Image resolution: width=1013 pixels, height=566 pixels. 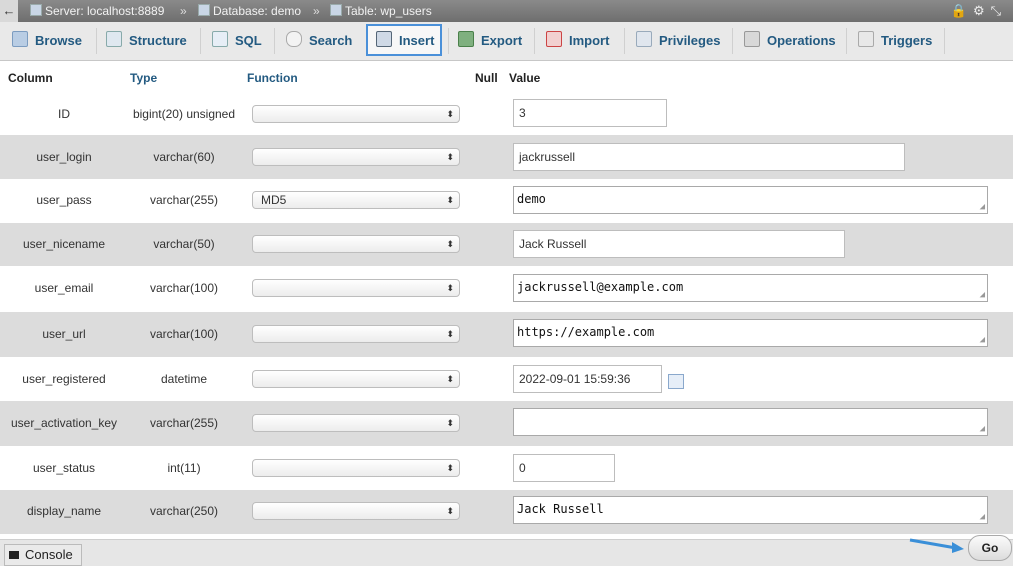 I want to click on privileges-icon, so click(x=644, y=39).